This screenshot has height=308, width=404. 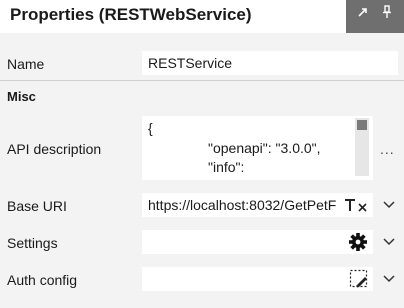 I want to click on auth-config-field, so click(x=257, y=279).